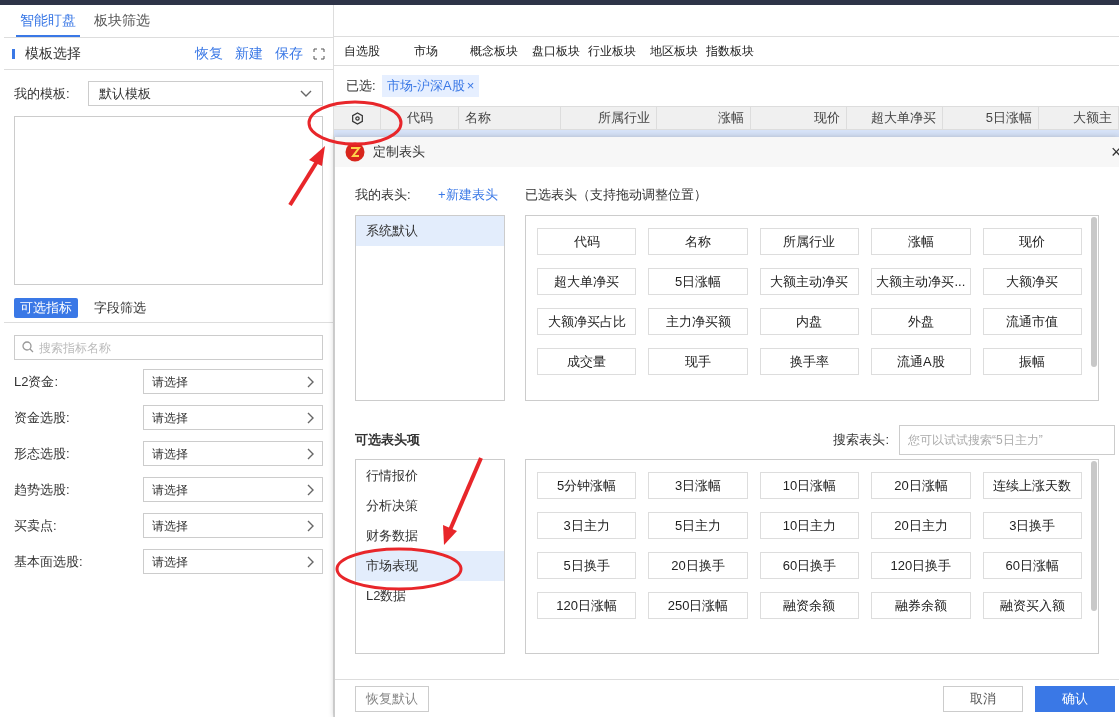 Image resolution: width=1119 pixels, height=717 pixels. I want to click on restore-default-button: 恢复默认, so click(392, 698).